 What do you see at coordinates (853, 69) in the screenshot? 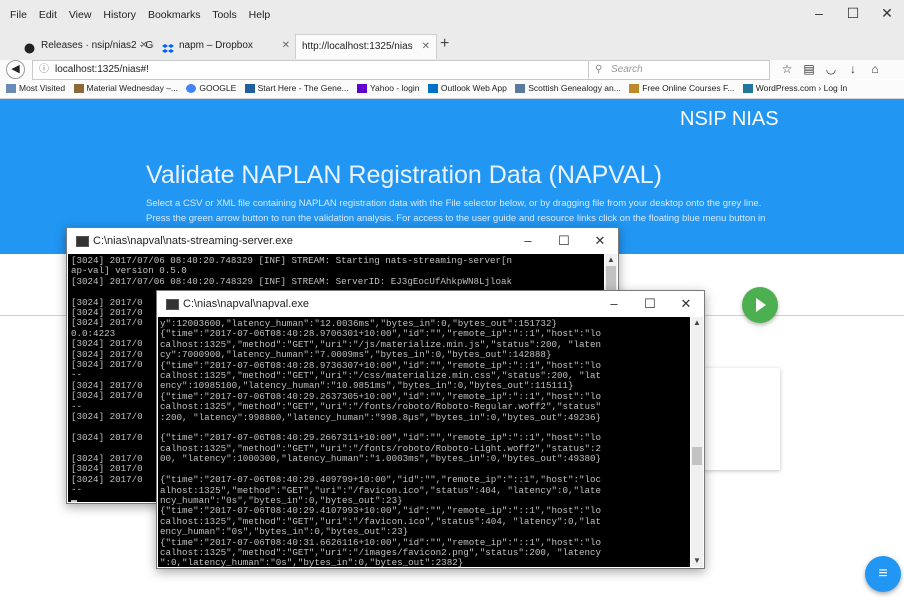
I see `download-icon: ↓` at bounding box center [853, 69].